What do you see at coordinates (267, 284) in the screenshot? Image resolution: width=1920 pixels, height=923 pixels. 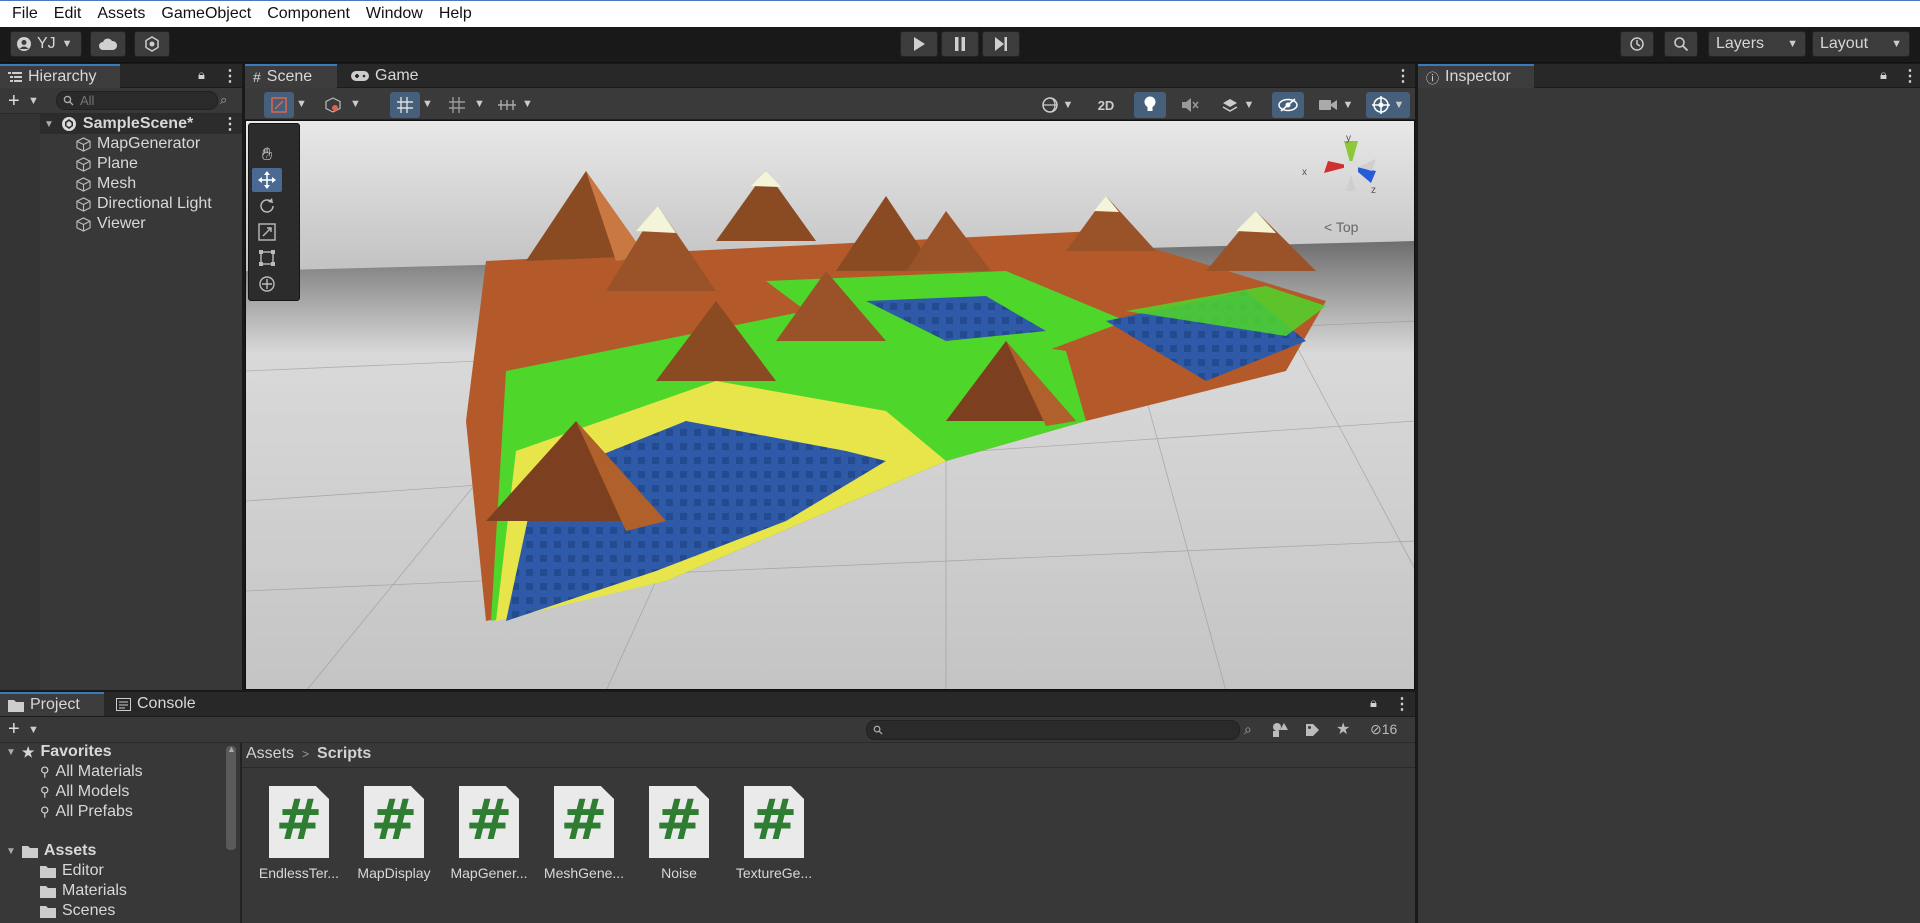 I see `transform-tool` at bounding box center [267, 284].